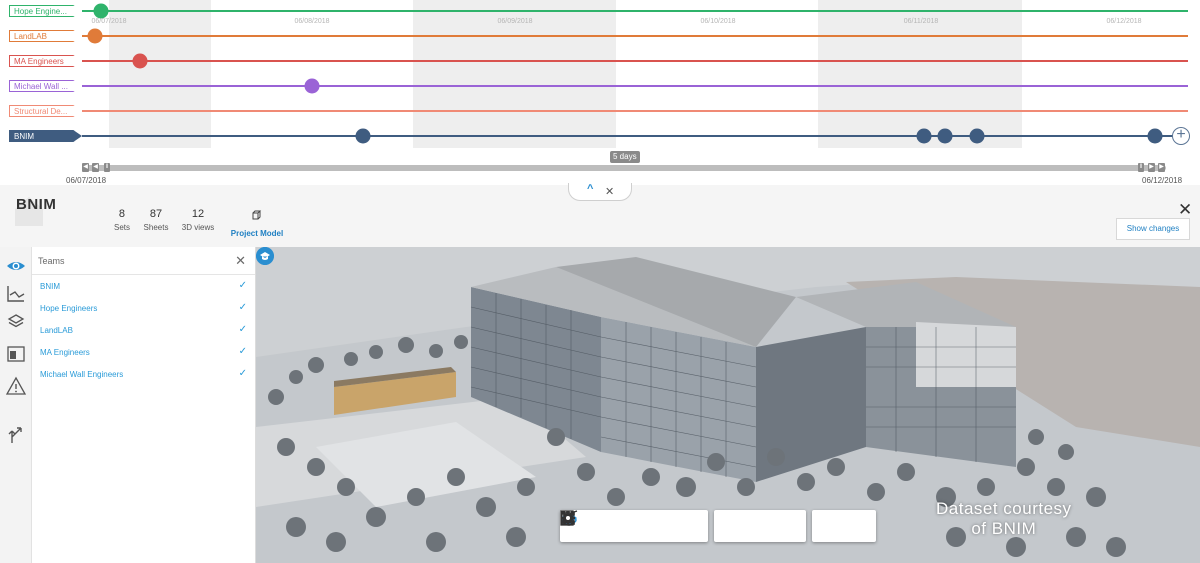 The image size is (1200, 563). I want to click on lane-tag-landlab: LandLAB, so click(45, 36).